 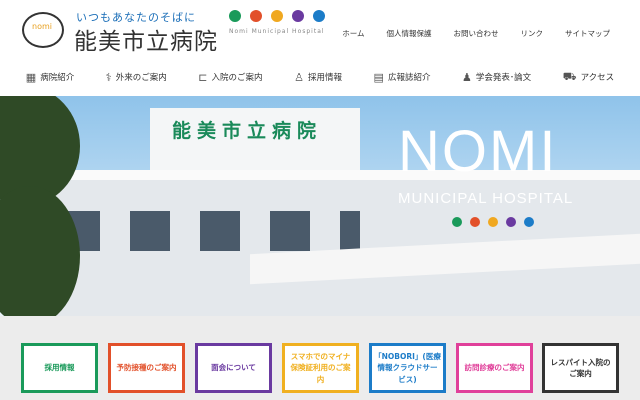 I want to click on link-respite: レスパイト入院のご案内, so click(x=580, y=368).